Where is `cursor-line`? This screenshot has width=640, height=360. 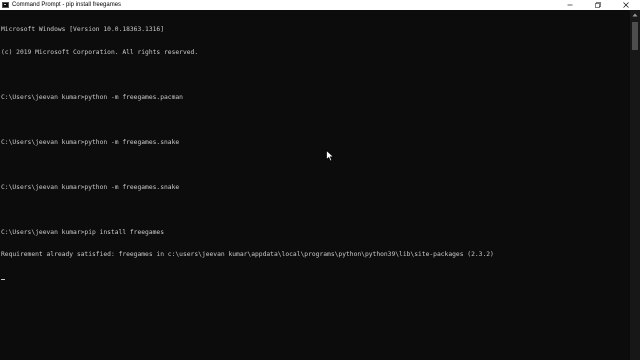
cursor-line is located at coordinates (315, 278).